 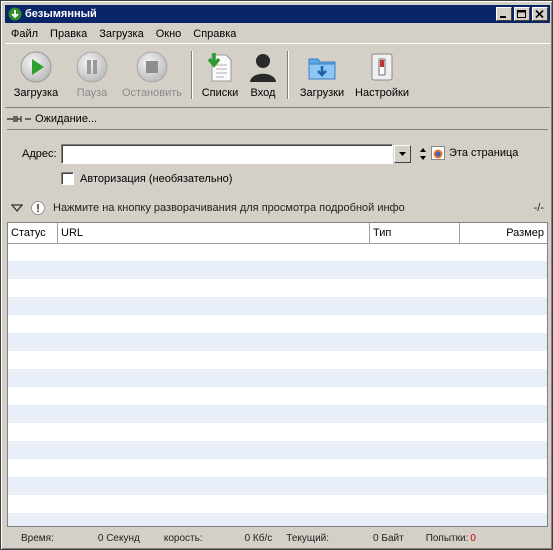 I want to click on minimize-icon, so click(x=503, y=16).